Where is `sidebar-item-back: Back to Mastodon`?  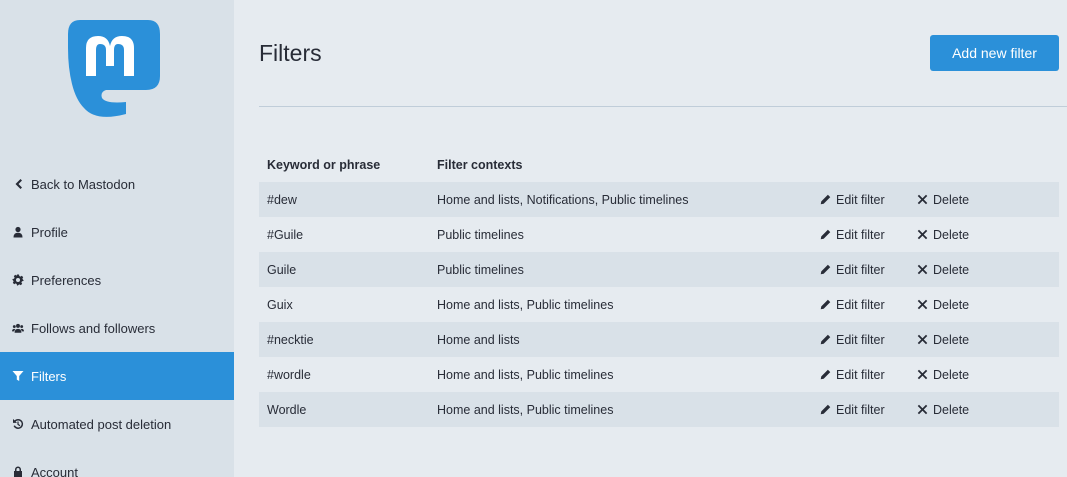 sidebar-item-back: Back to Mastodon is located at coordinates (117, 184).